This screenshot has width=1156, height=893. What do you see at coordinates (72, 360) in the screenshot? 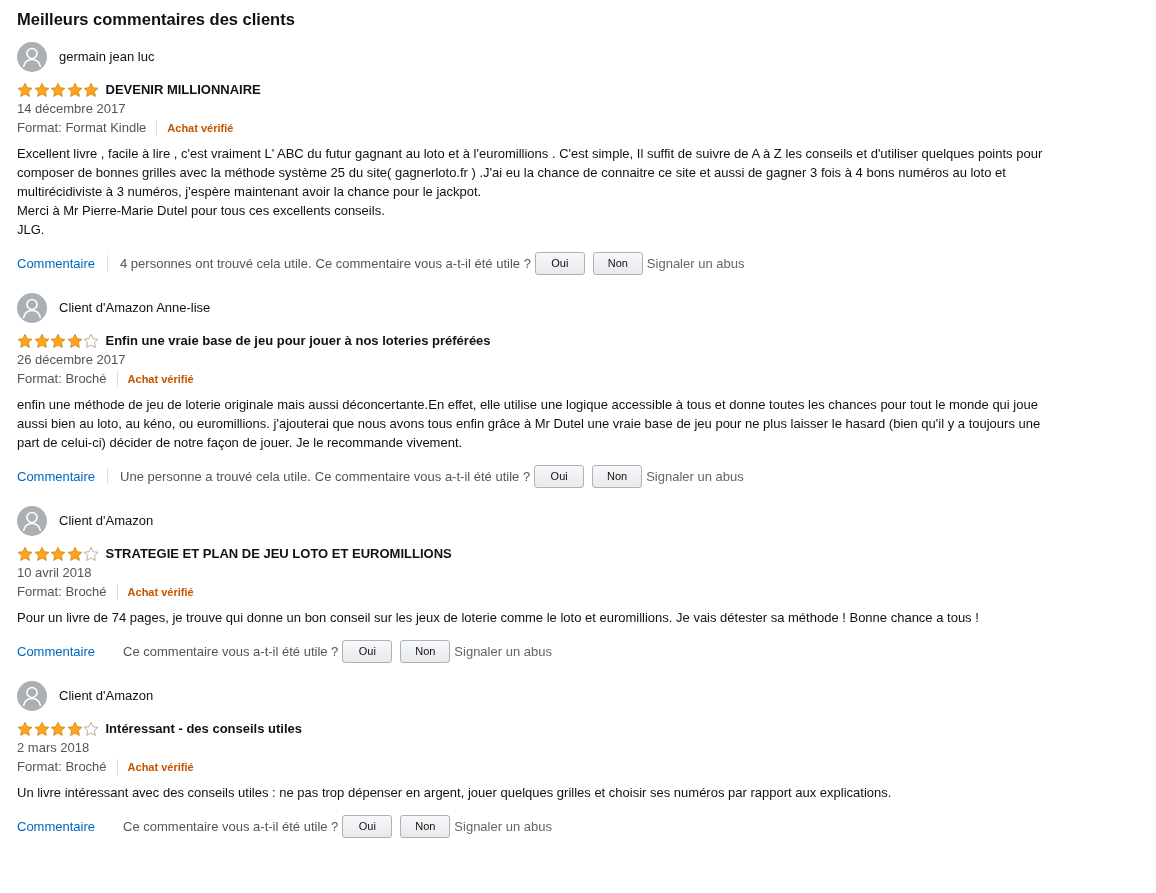
I see `review-date: 26 décembre 2017` at bounding box center [72, 360].